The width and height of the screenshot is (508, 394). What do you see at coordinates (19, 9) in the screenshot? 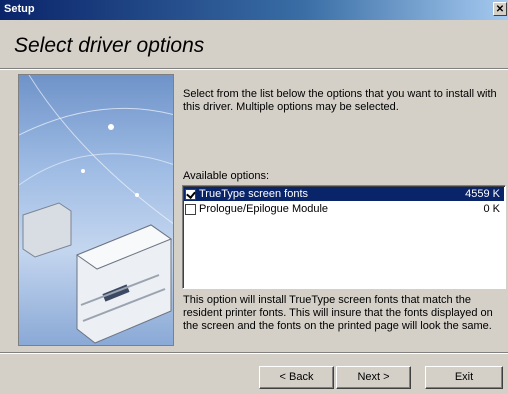
I see `window-title: Setup` at bounding box center [19, 9].